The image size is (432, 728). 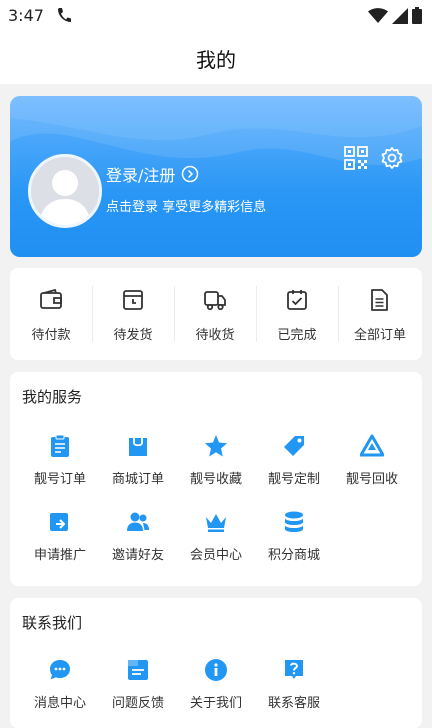 I want to click on default-avatar-icon, so click(x=65, y=197).